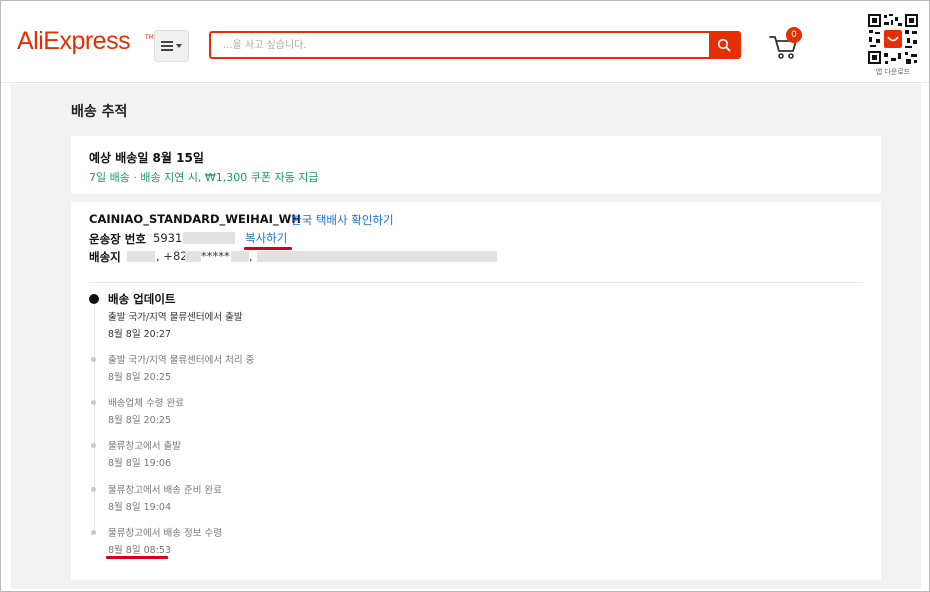 The image size is (930, 592). I want to click on search-bar, so click(475, 45).